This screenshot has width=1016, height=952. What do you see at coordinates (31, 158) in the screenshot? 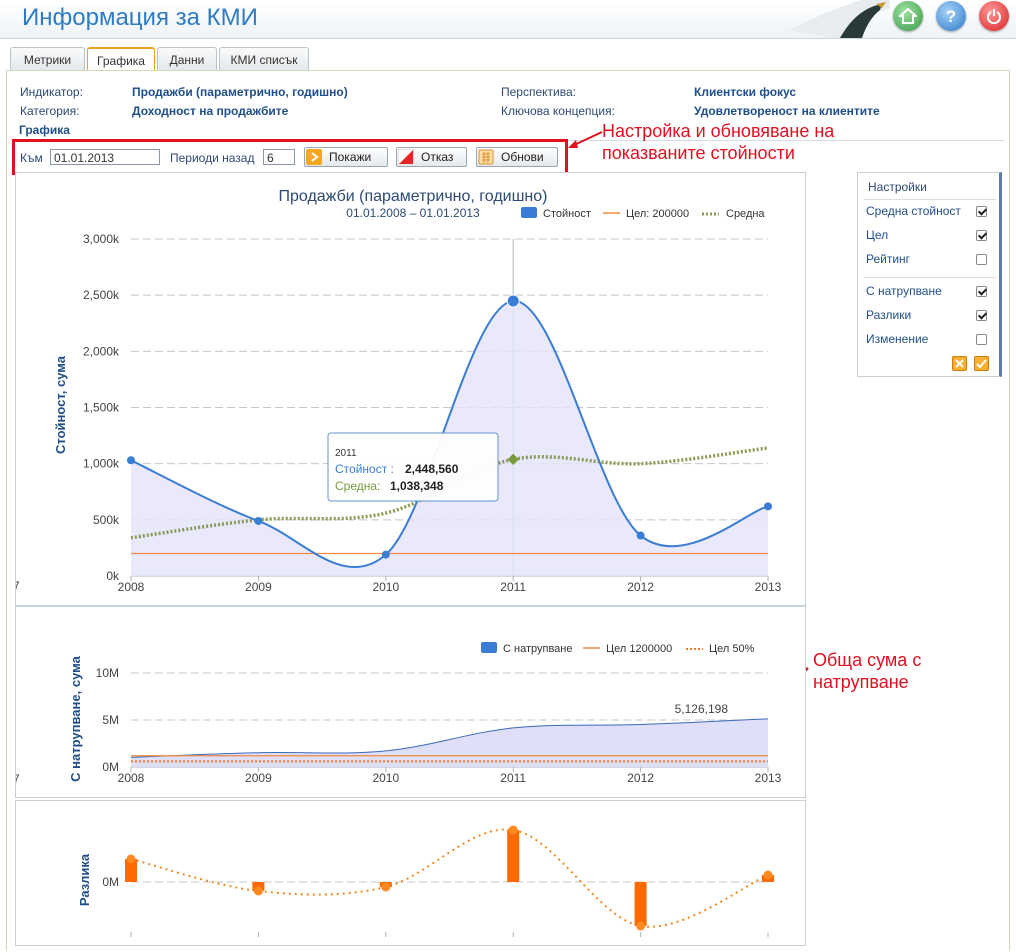
I see `to-date-label: Към` at bounding box center [31, 158].